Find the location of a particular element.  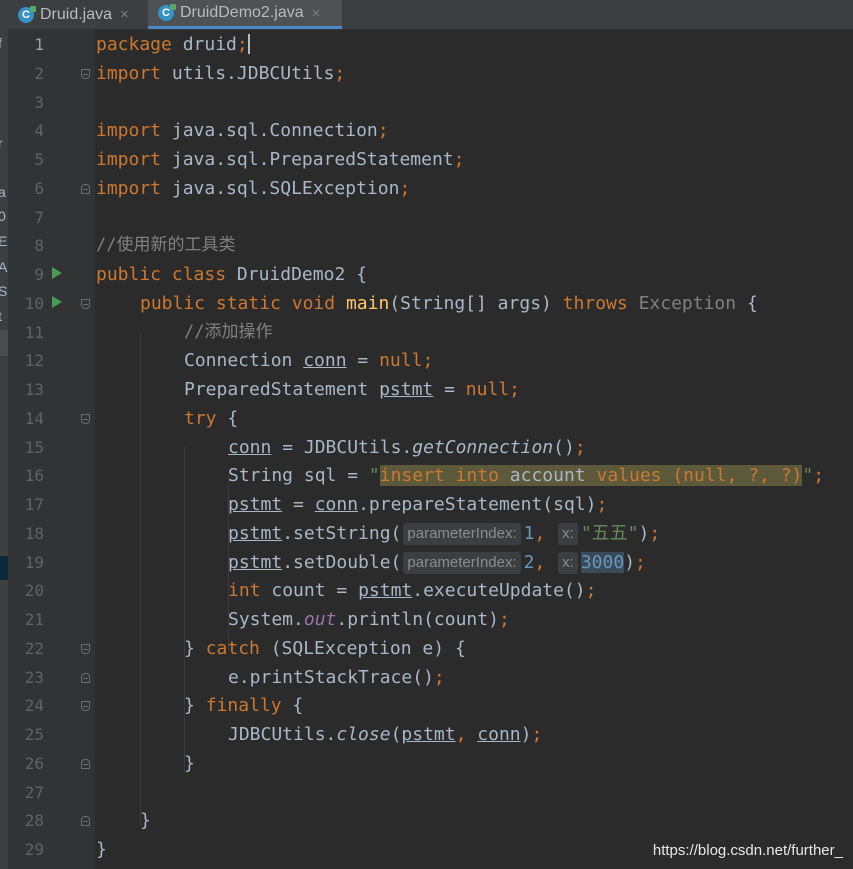

keyword: finally is located at coordinates (243, 705).